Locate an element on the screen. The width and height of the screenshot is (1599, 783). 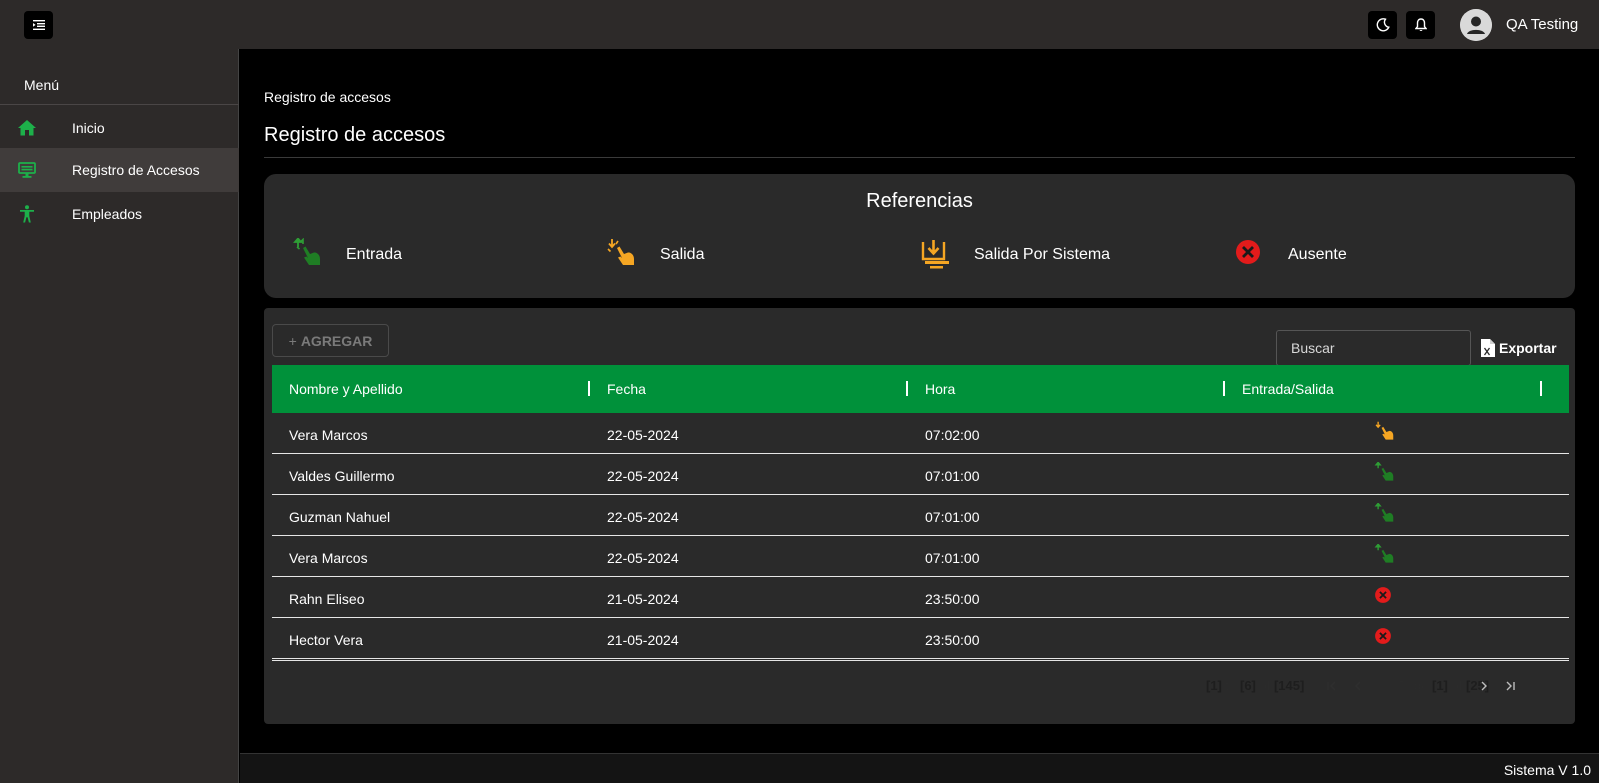
search-input is located at coordinates (1373, 348).